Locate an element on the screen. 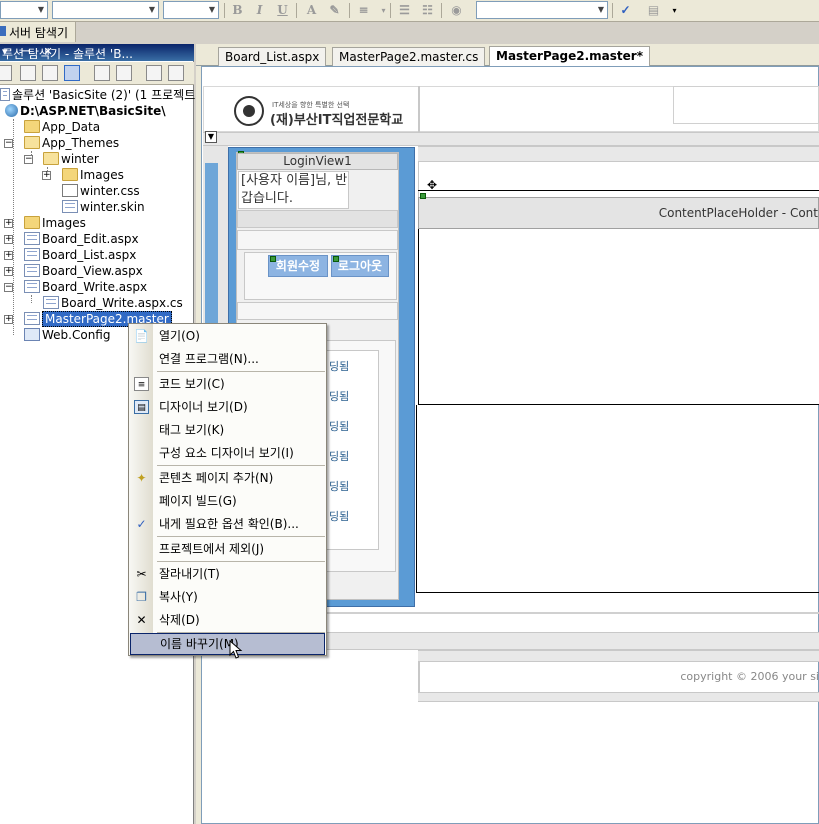 The width and height of the screenshot is (819, 824). content-placeholder-header: ContentPlaceHolder - Cont is located at coordinates (618, 213).